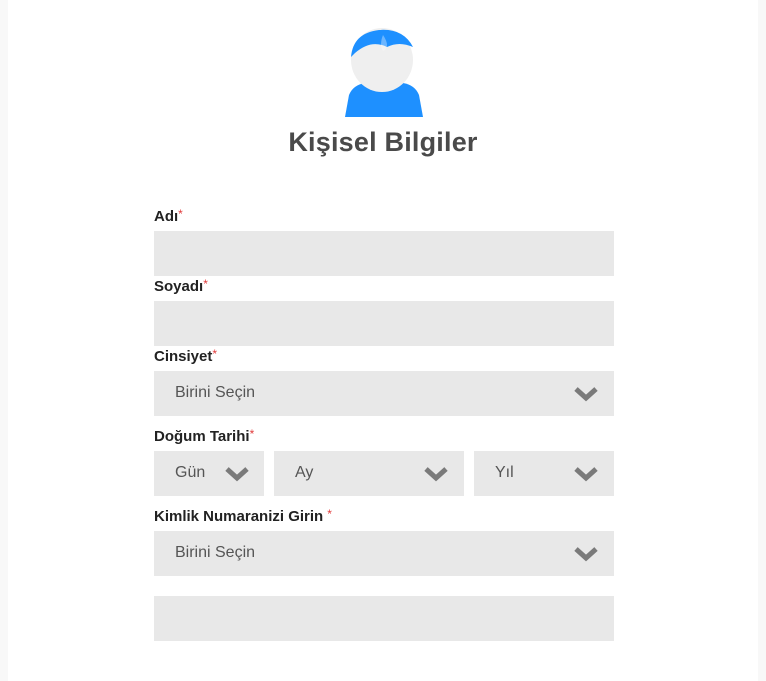  Describe the element at coordinates (304, 472) in the screenshot. I see `birth-month-value: Ay` at that location.